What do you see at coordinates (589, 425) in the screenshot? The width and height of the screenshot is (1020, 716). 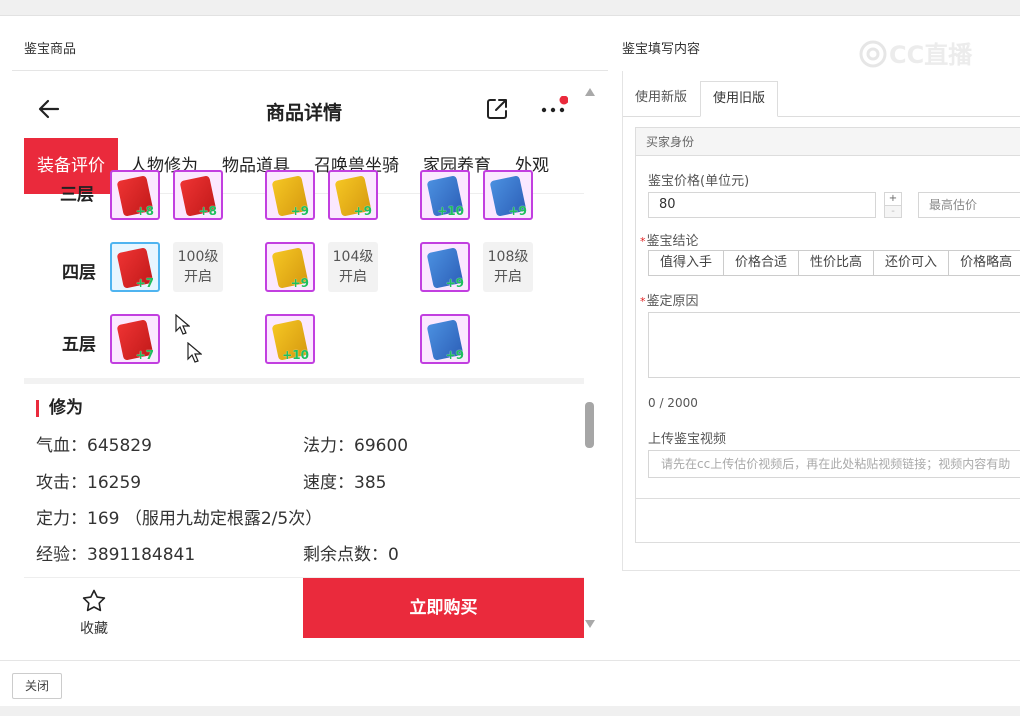 I see `scrollbar-thumb` at bounding box center [589, 425].